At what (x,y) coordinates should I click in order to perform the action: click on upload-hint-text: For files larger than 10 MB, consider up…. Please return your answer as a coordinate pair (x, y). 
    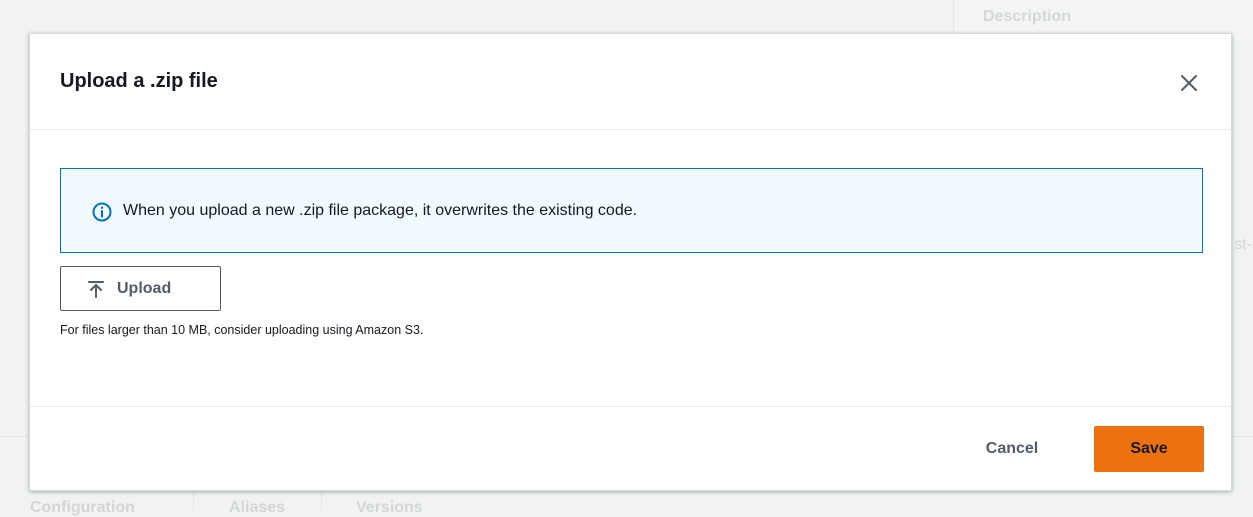
    Looking at the image, I should click on (242, 330).